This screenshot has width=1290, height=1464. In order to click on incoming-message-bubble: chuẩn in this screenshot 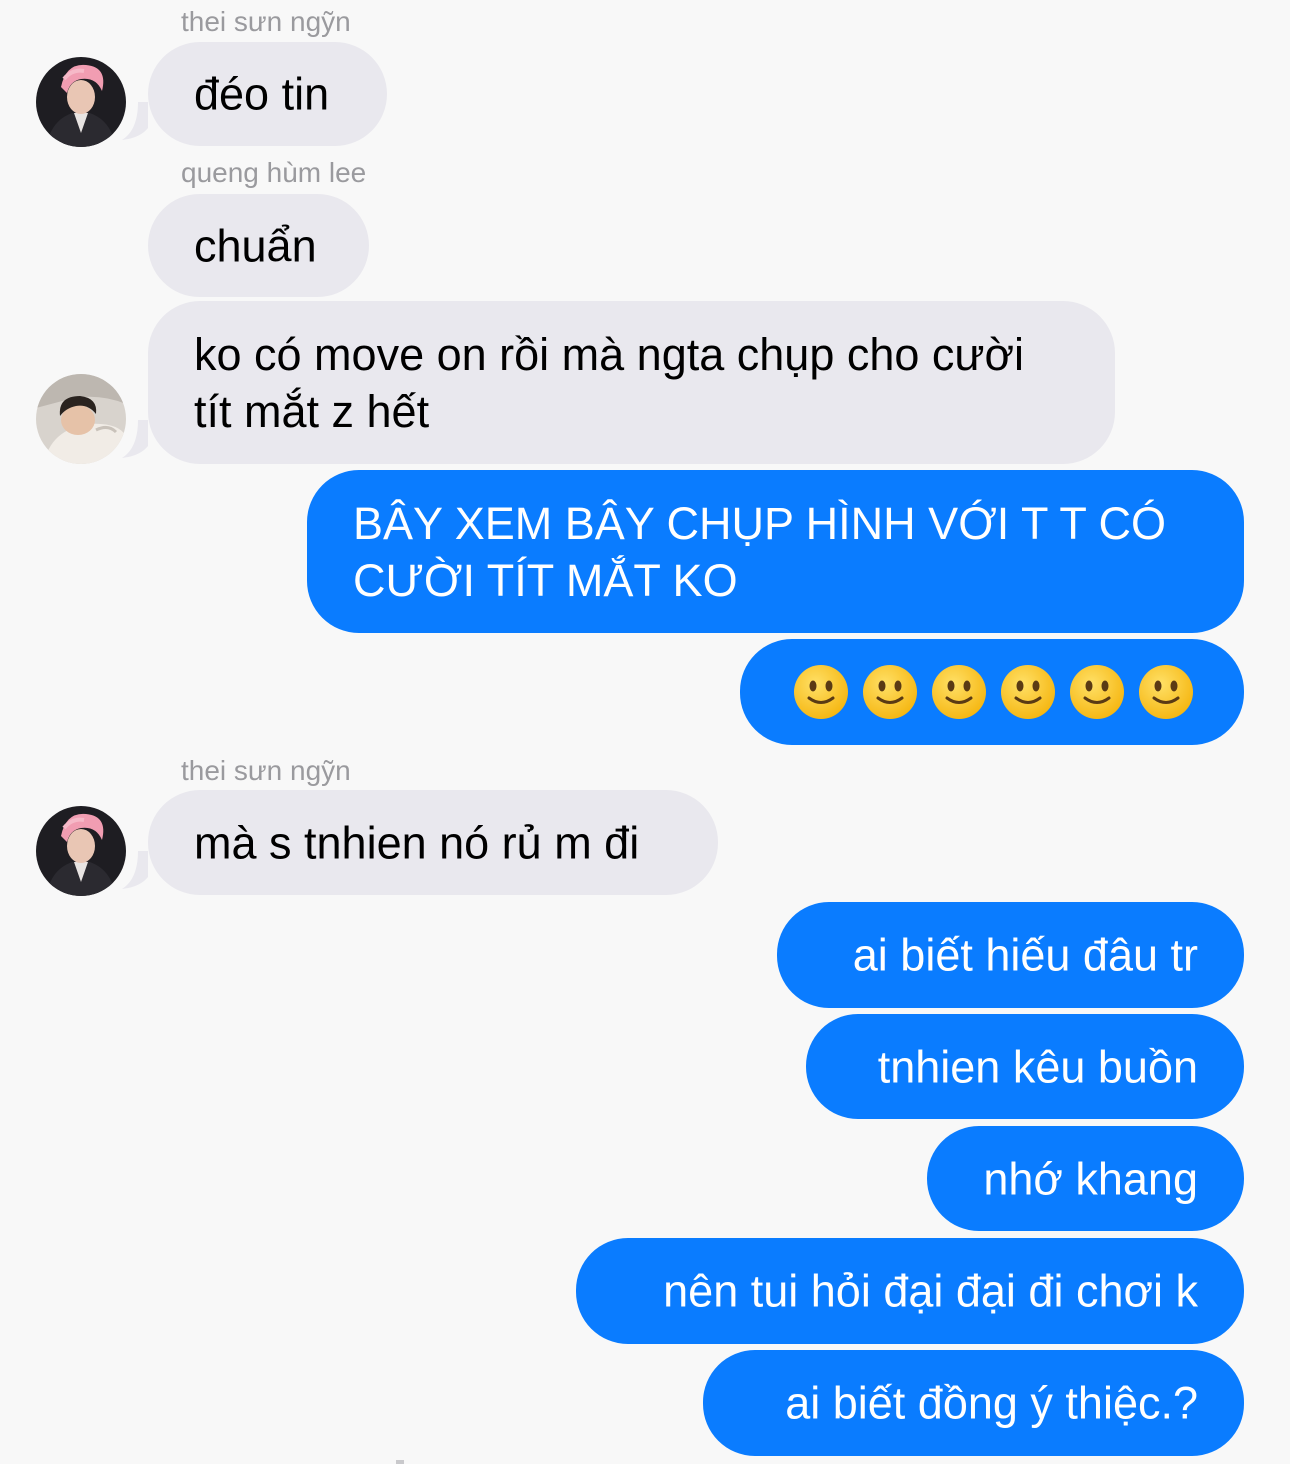, I will do `click(258, 245)`.